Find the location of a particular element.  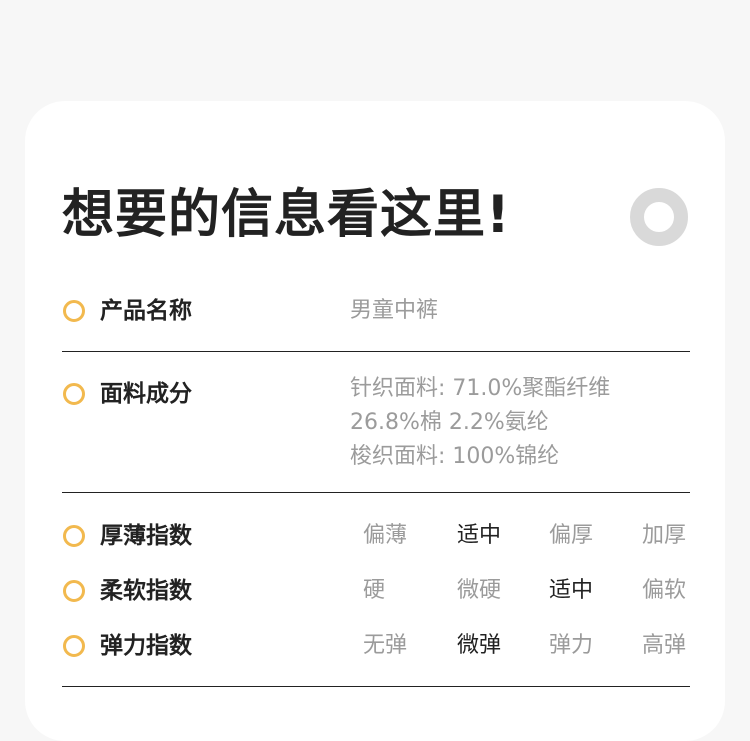

softness-index-label: 柔软指数 is located at coordinates (146, 591).